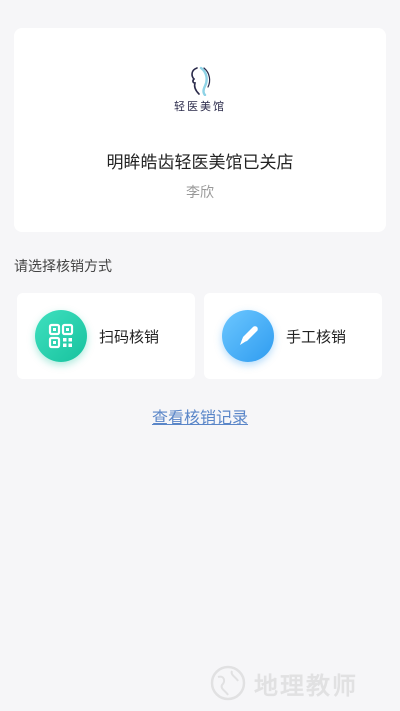 Image resolution: width=400 pixels, height=711 pixels. I want to click on store-name: 明眸皓齿轻医美馆已关店, so click(200, 163).